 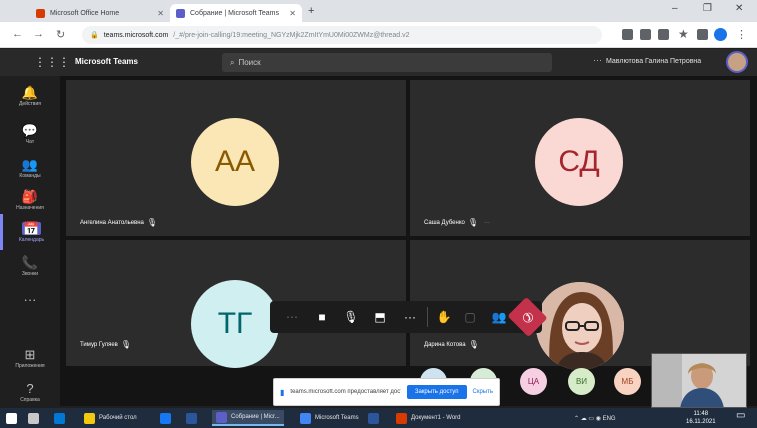 What do you see at coordinates (40, 13) in the screenshot?
I see `office-favicon-icon` at bounding box center [40, 13].